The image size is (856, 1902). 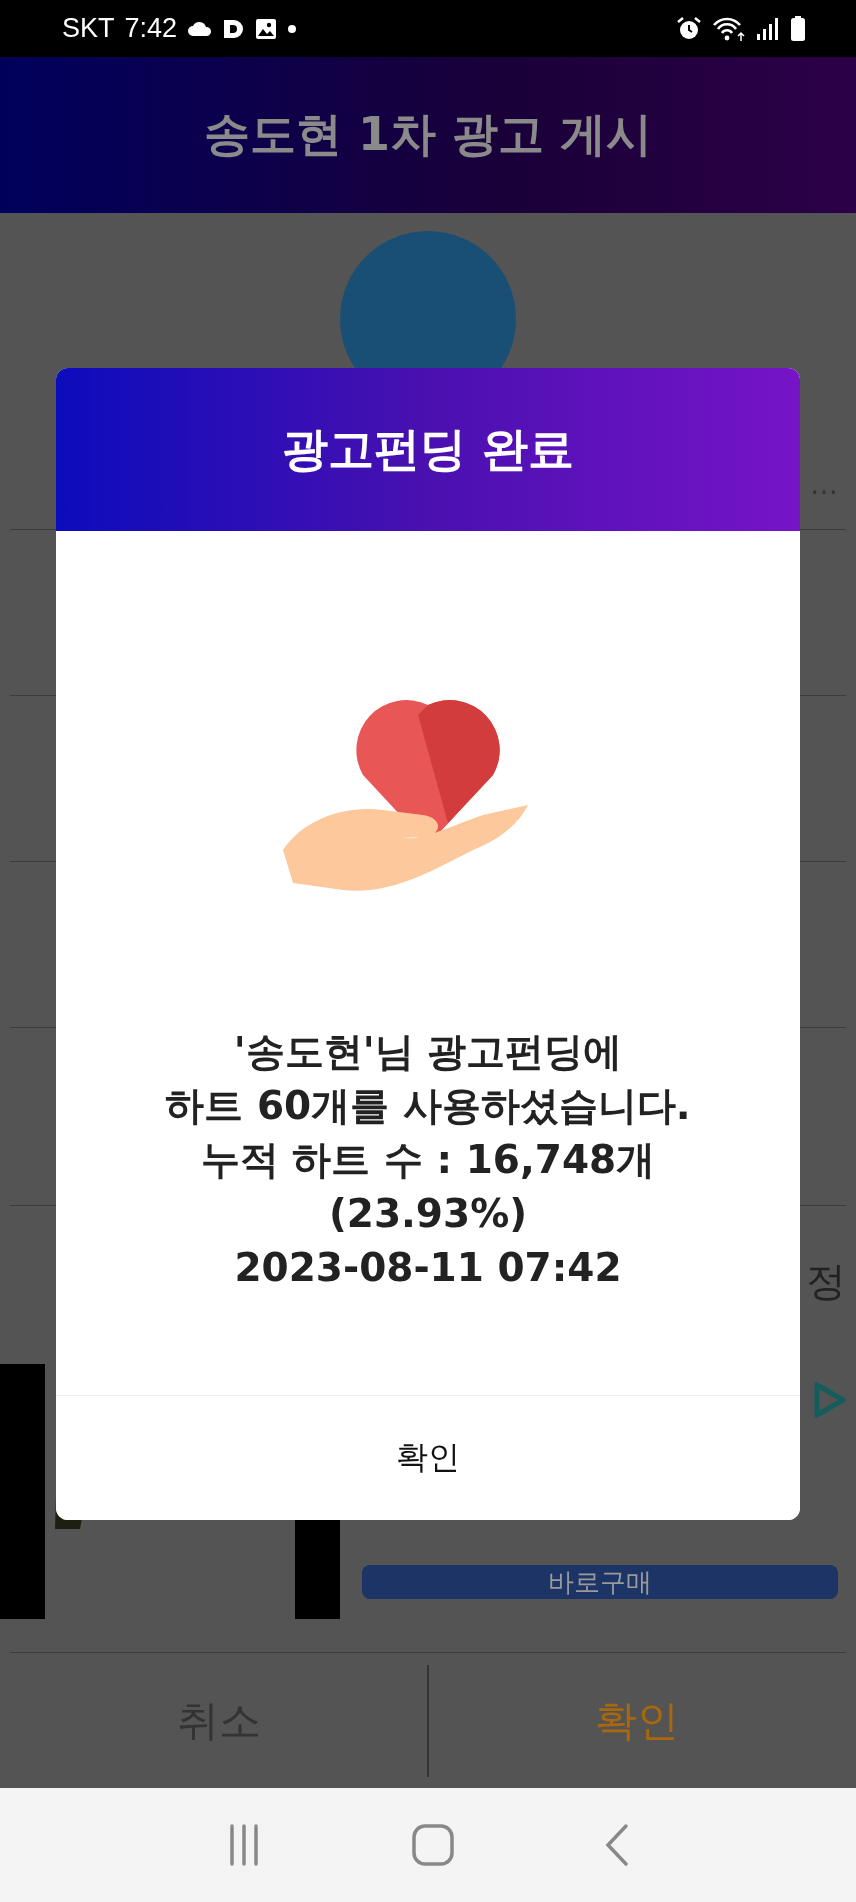 I want to click on cloud-icon, so click(x=200, y=28).